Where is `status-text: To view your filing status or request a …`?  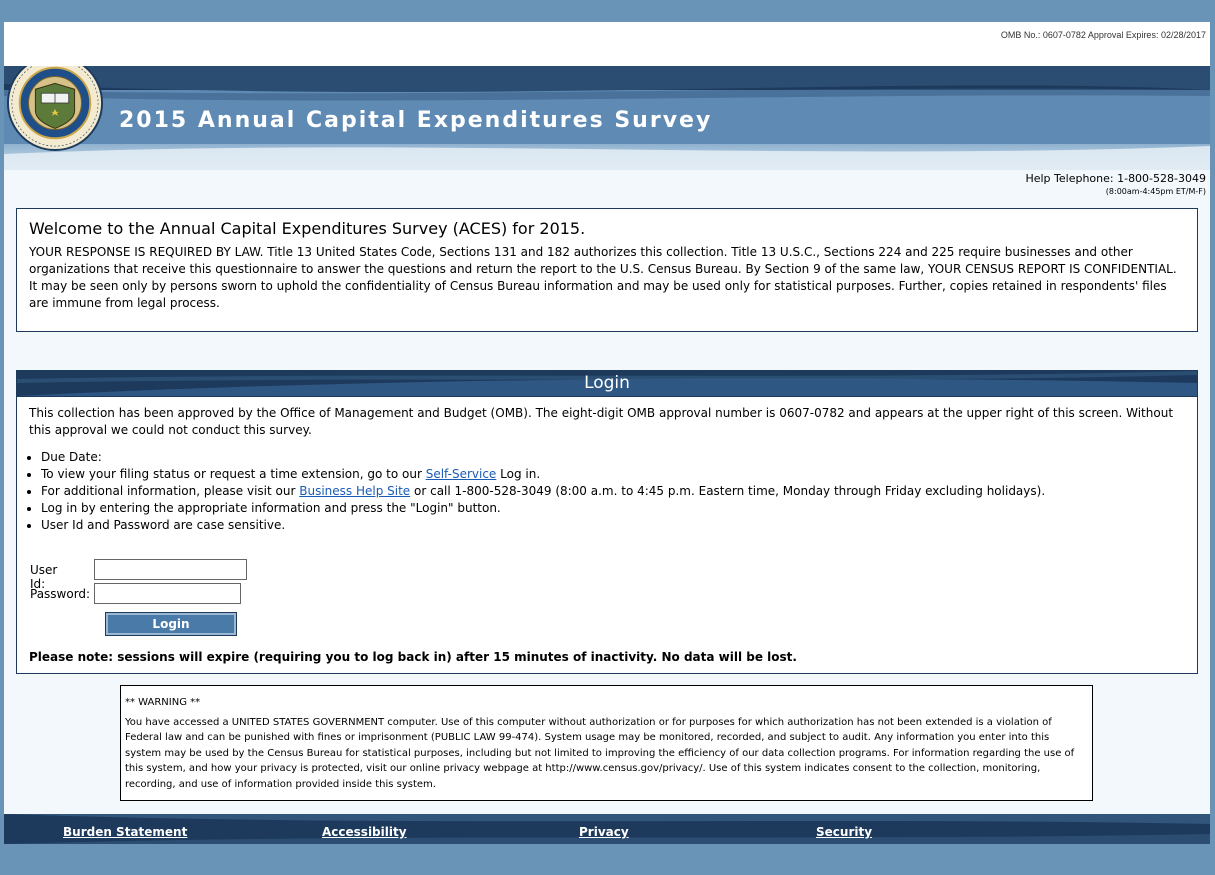 status-text: To view your filing status or request a … is located at coordinates (233, 474).